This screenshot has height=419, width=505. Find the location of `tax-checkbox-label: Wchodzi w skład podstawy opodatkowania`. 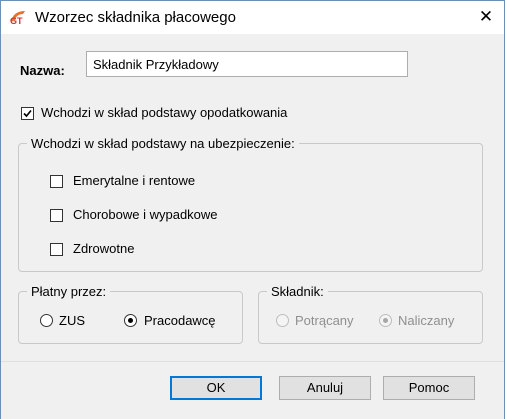

tax-checkbox-label: Wchodzi w skład podstawy opodatkowania is located at coordinates (164, 112).